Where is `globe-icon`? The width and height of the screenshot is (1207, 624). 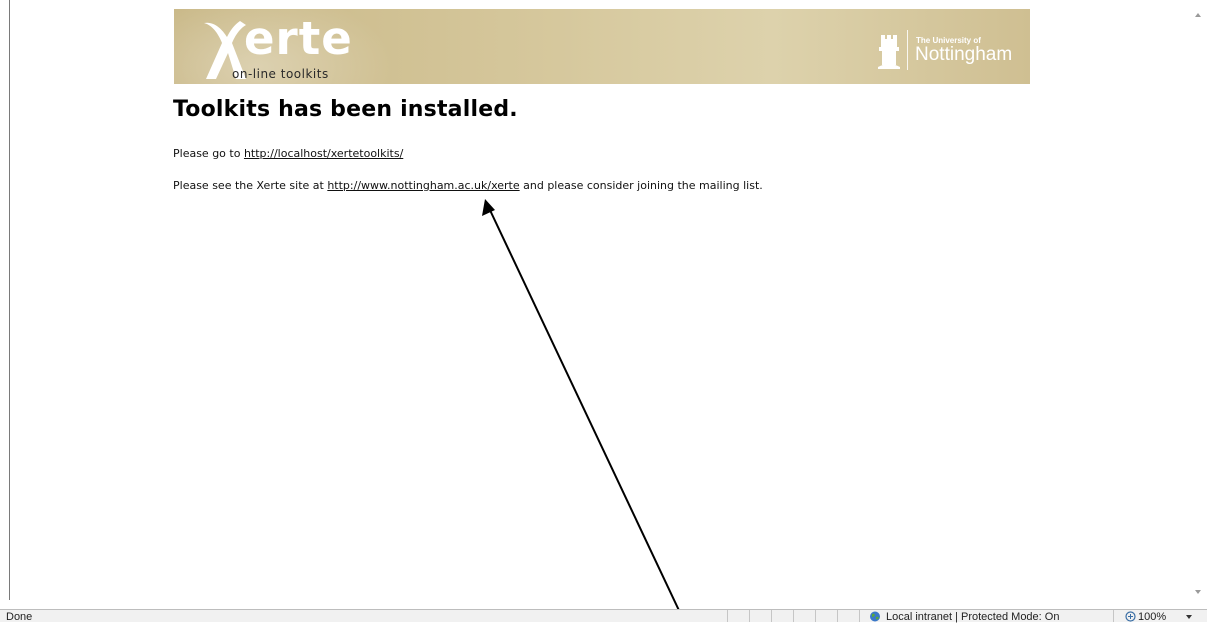
globe-icon is located at coordinates (875, 616).